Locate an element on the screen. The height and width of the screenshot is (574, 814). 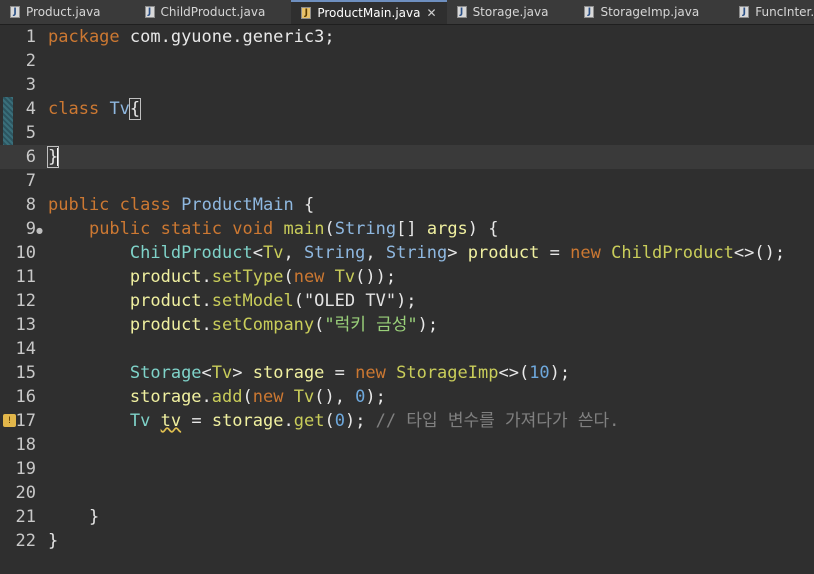
line-number: 19 is located at coordinates (25, 469).